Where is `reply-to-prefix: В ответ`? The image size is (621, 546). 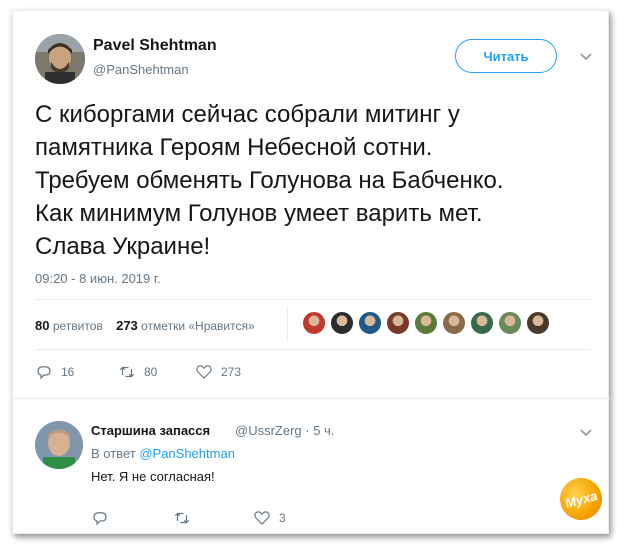 reply-to-prefix: В ответ is located at coordinates (113, 453).